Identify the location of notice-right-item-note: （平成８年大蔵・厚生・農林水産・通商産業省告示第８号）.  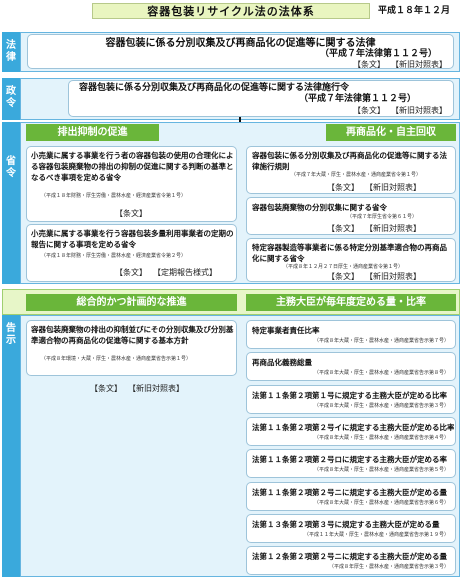
(381, 373).